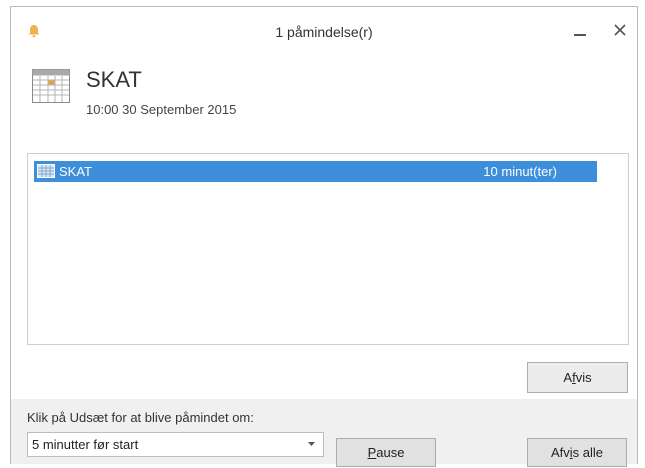  Describe the element at coordinates (580, 35) in the screenshot. I see `minimize-icon` at that location.